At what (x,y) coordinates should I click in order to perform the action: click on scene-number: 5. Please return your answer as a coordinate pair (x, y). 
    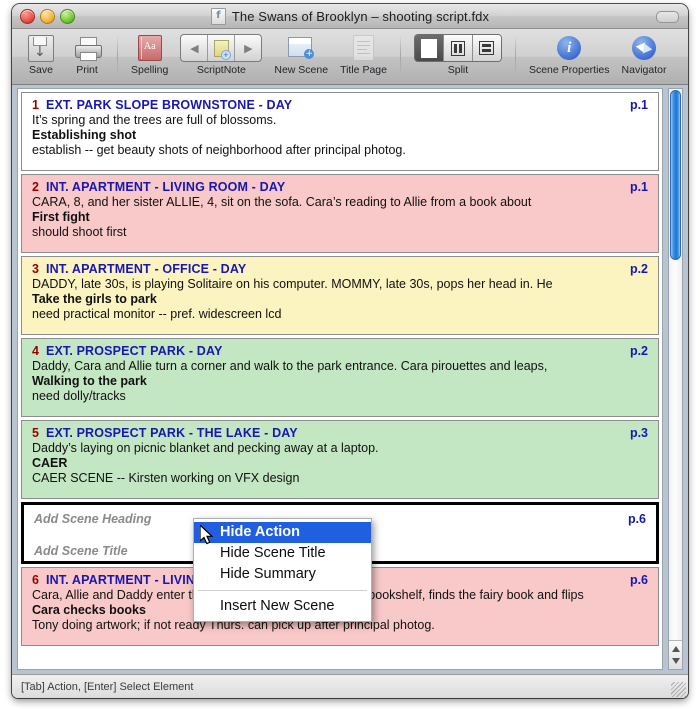
    Looking at the image, I should click on (35, 433).